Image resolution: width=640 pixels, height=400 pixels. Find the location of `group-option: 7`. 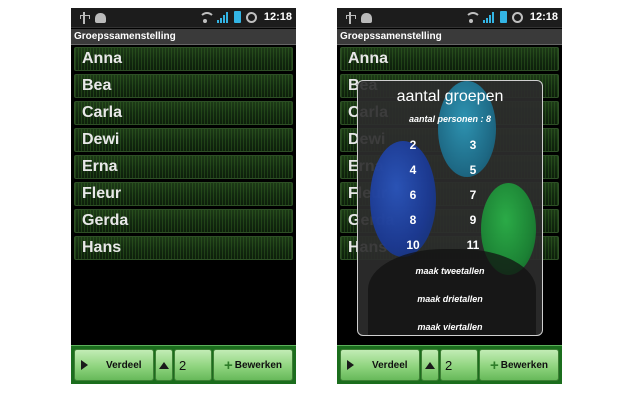

group-option: 7 is located at coordinates (473, 195).